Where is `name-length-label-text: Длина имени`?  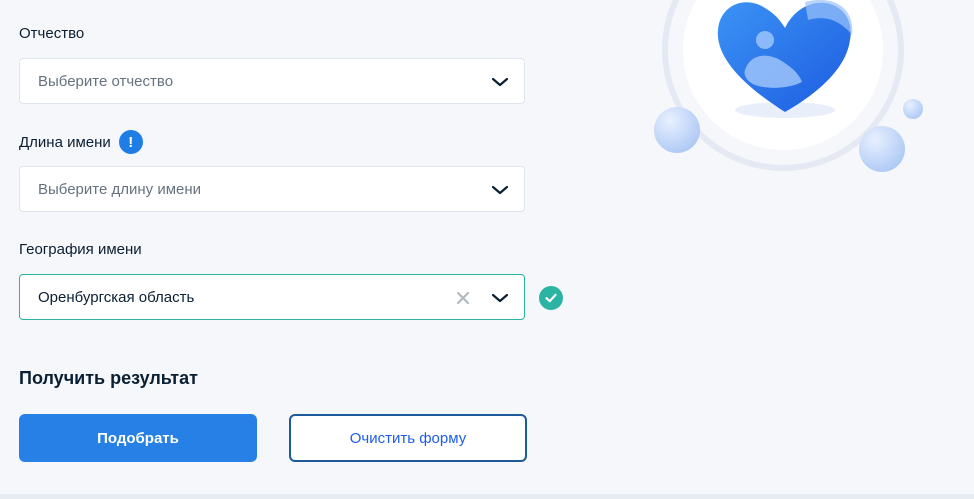 name-length-label-text: Длина имени is located at coordinates (65, 142).